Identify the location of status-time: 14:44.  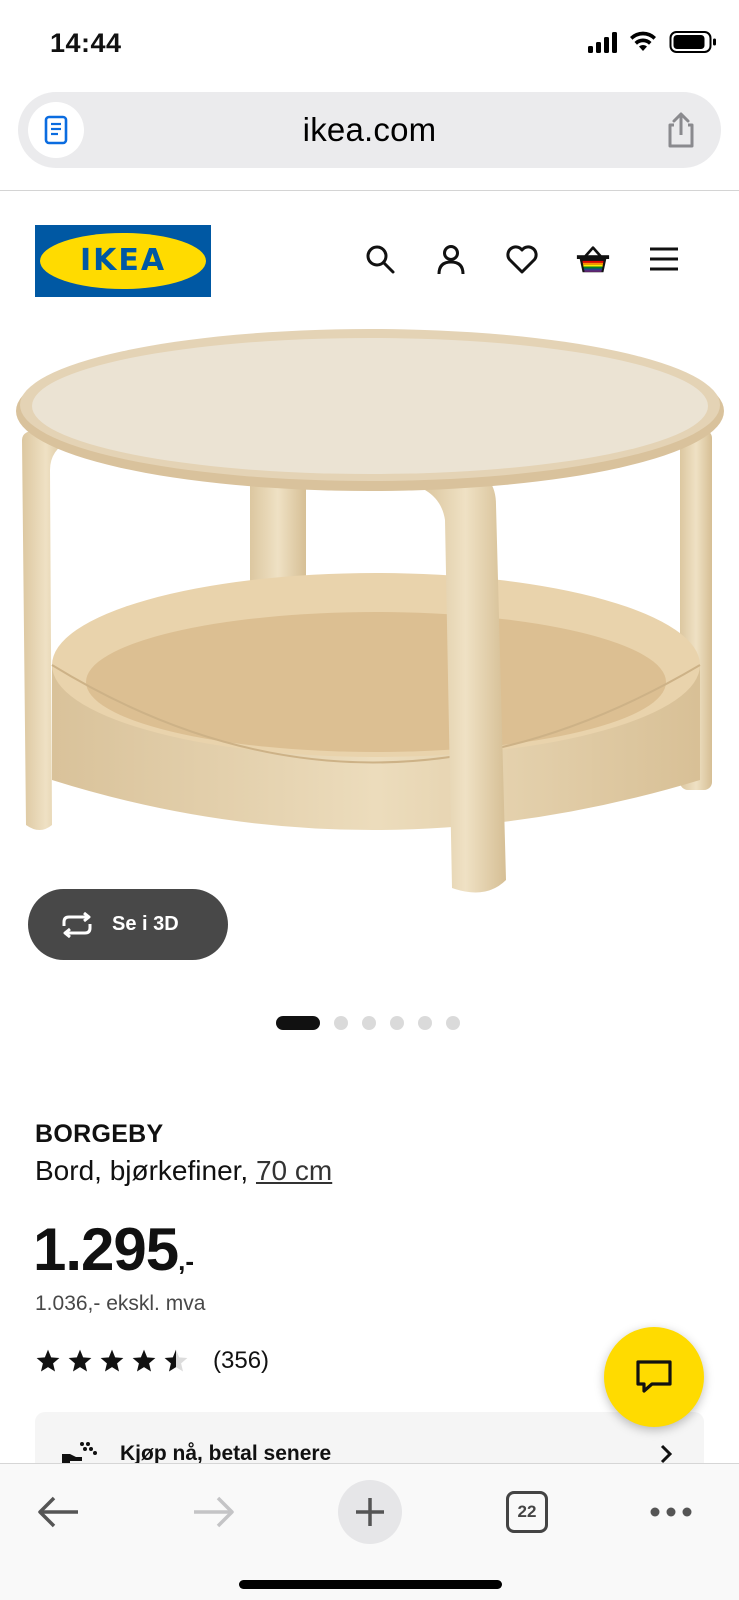
(86, 43).